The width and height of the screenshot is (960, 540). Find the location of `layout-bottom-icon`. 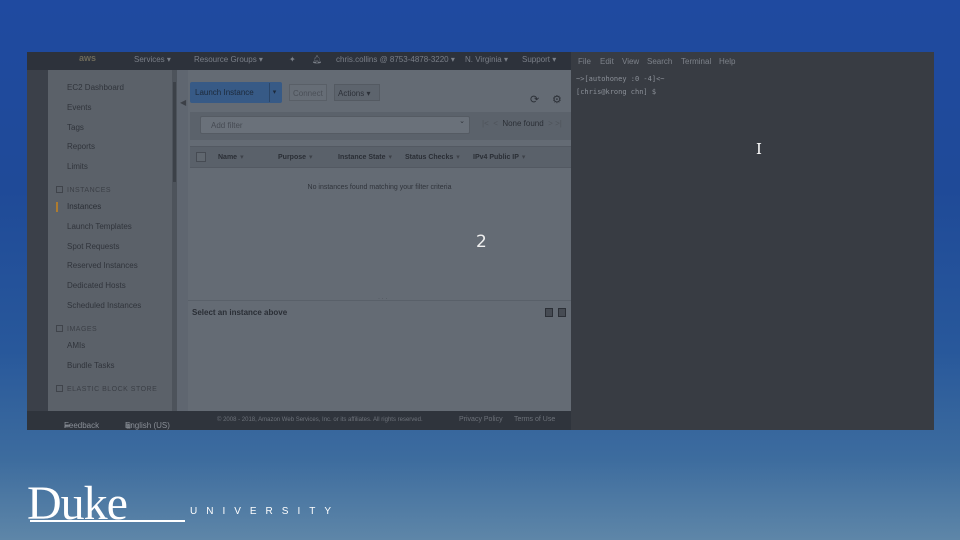

layout-bottom-icon is located at coordinates (549, 312).